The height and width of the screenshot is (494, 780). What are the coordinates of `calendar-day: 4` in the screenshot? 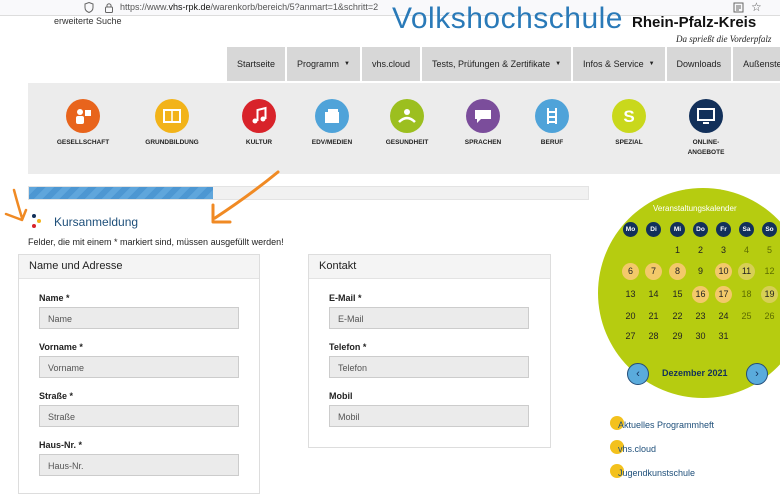 It's located at (746, 250).